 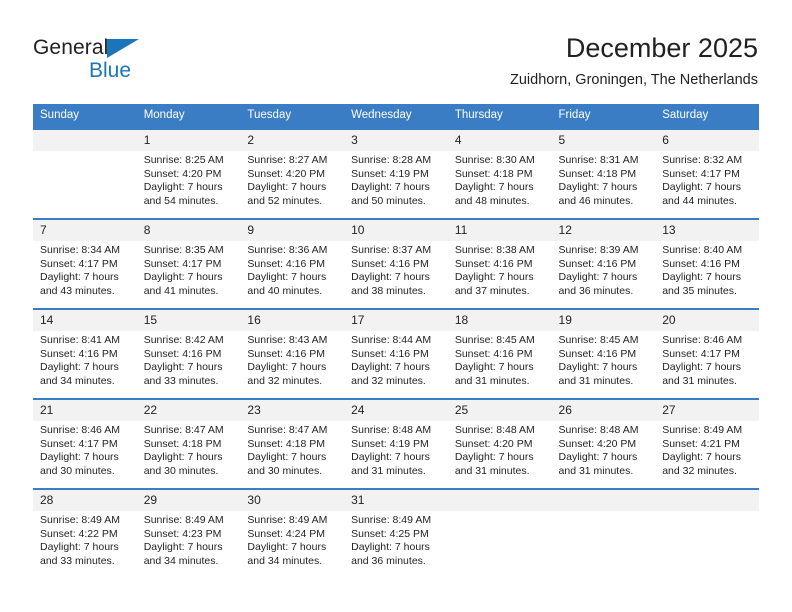 I want to click on day-number, so click(x=603, y=500).